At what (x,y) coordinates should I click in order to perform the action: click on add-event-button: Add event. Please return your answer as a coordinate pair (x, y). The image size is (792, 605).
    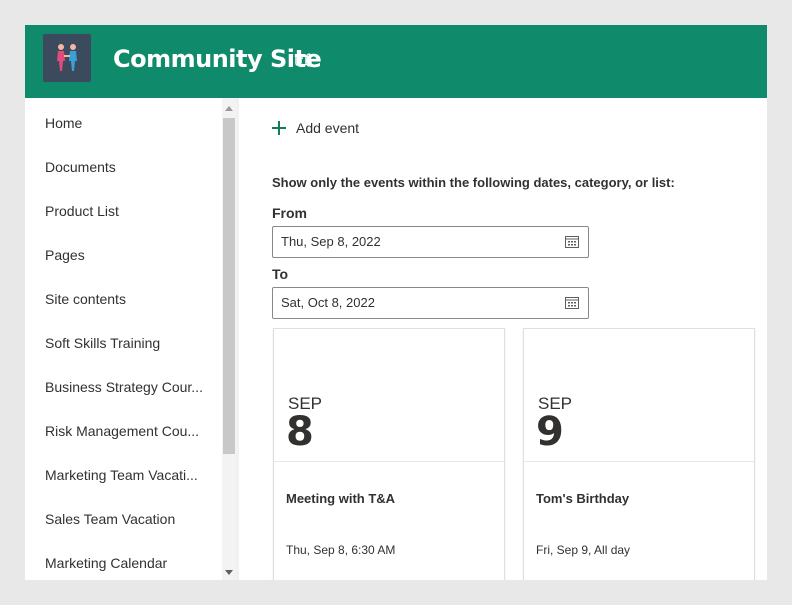
    Looking at the image, I should click on (315, 128).